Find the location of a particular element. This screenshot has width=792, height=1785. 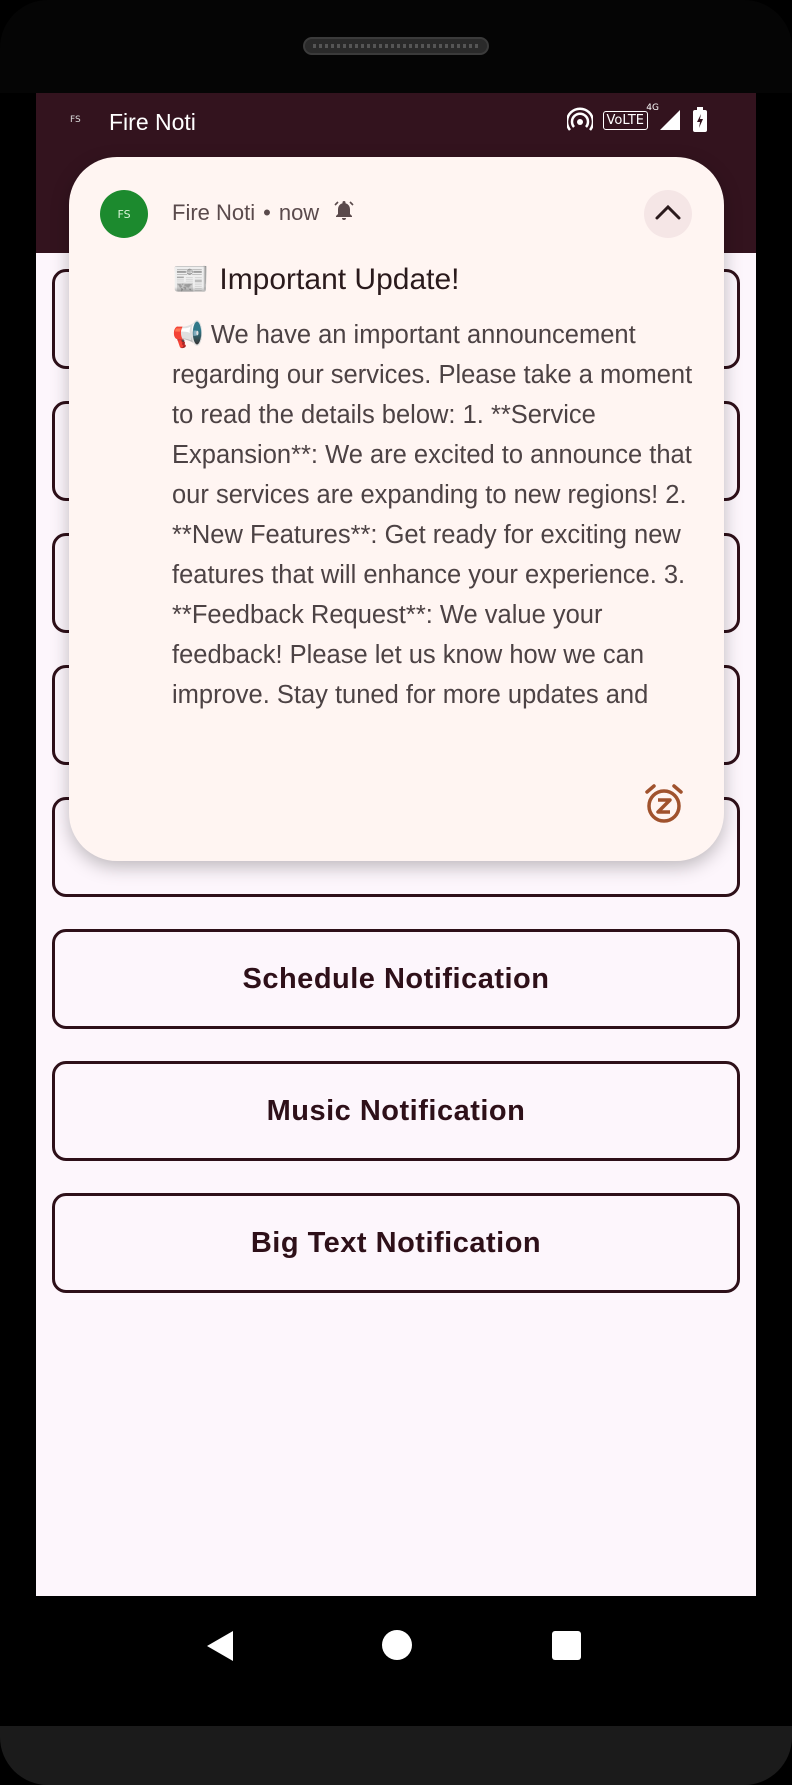

back-icon is located at coordinates (220, 1648).